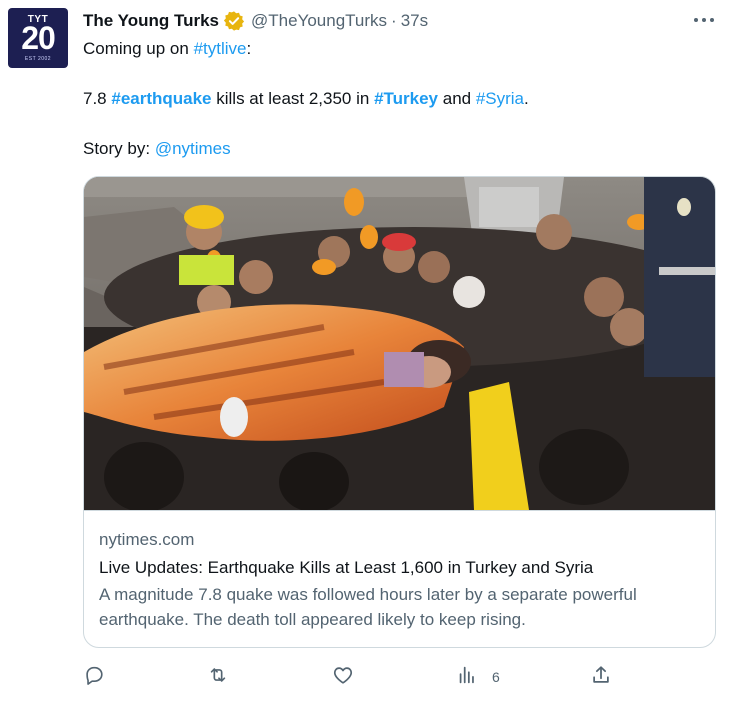 The width and height of the screenshot is (730, 702). I want to click on tweet-text-line-1: Coming up on #tytlive:, so click(167, 49).